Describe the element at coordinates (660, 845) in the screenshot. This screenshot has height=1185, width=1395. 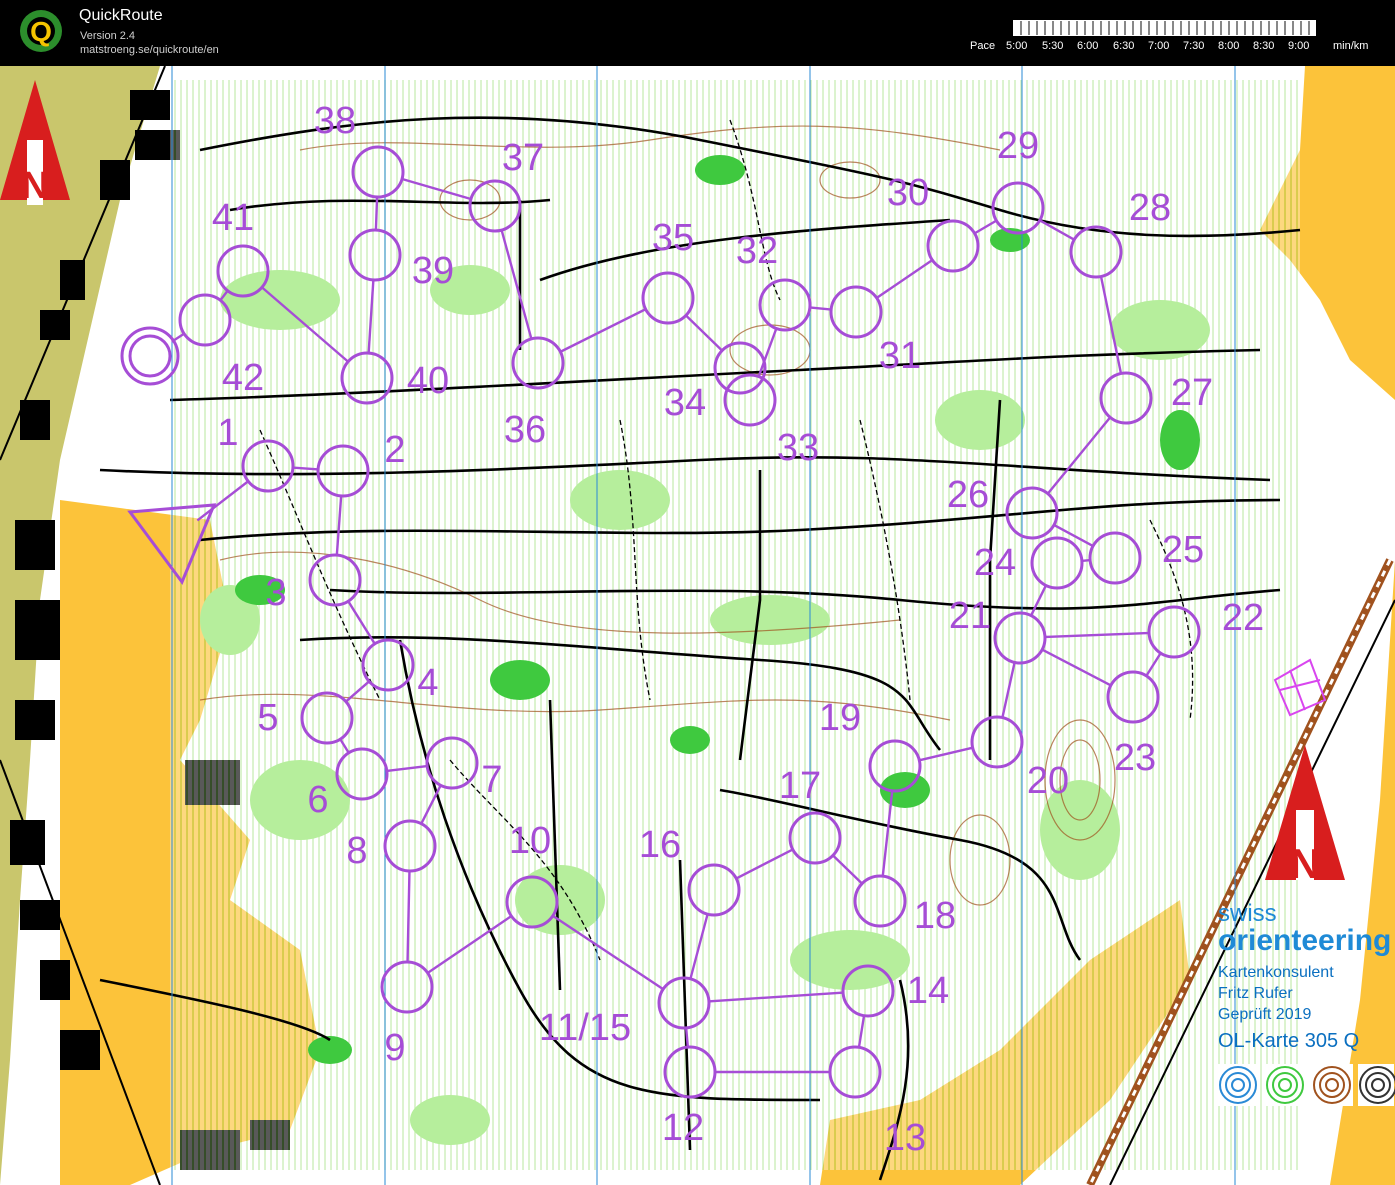
I see `control-number: 16` at that location.